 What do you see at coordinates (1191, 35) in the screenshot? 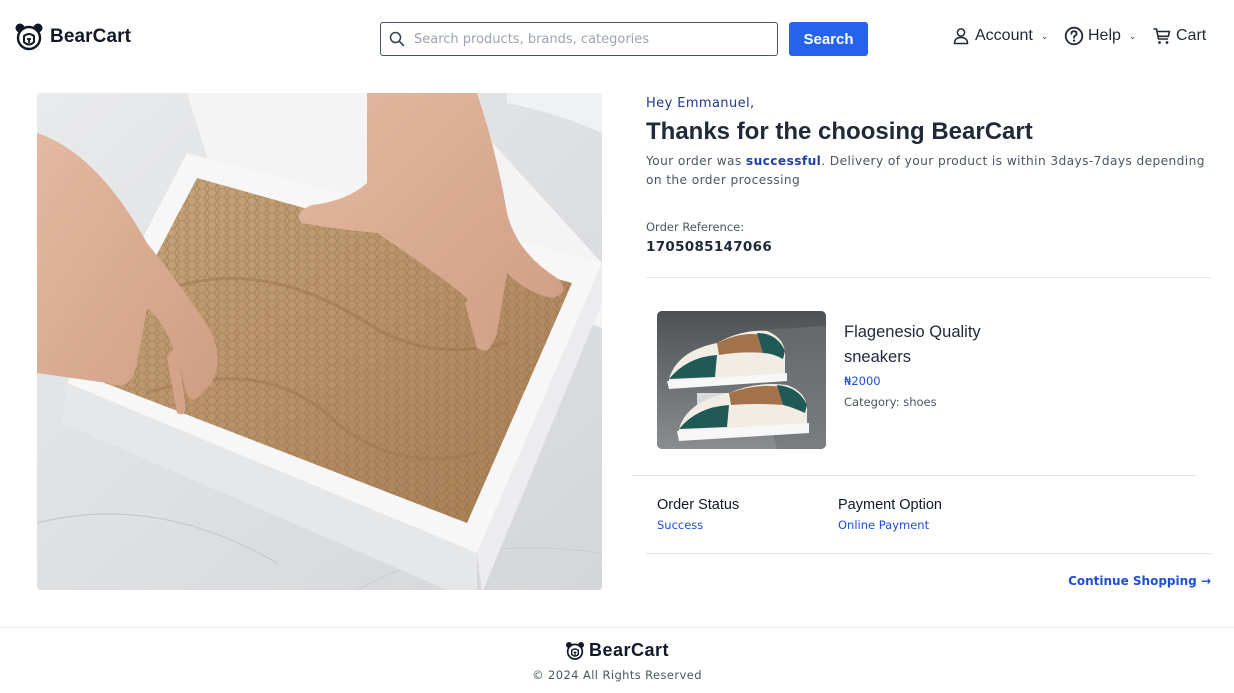
I see `cart-label: Cart` at bounding box center [1191, 35].